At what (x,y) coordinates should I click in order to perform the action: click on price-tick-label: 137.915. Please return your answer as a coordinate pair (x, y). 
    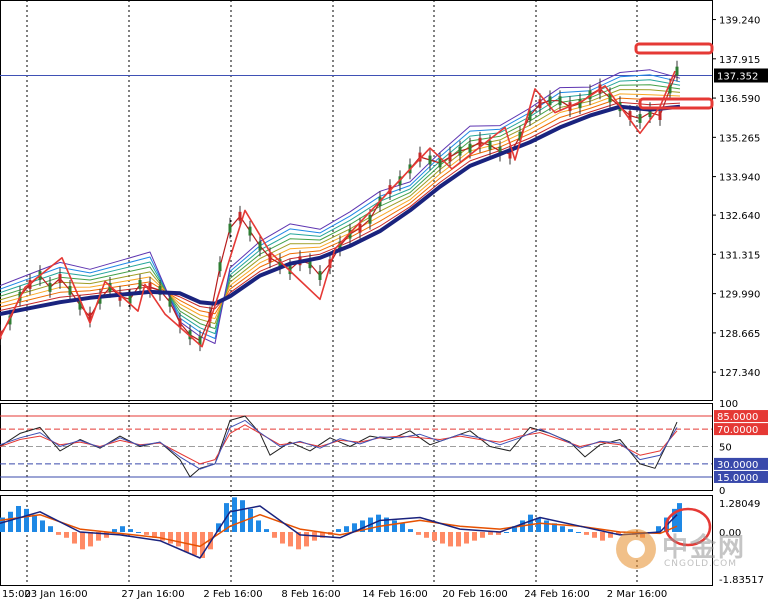
    Looking at the image, I should click on (739, 60).